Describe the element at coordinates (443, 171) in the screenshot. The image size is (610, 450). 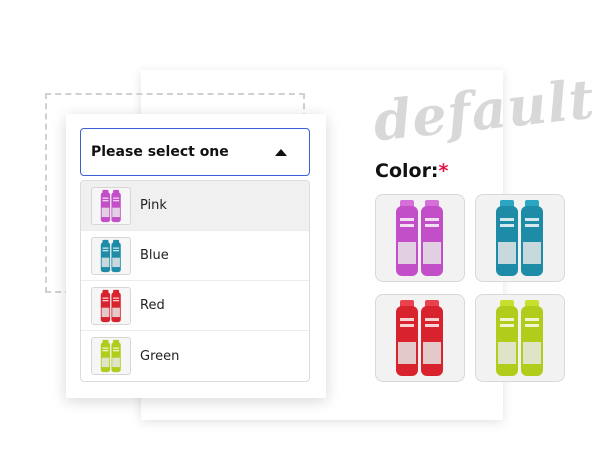
I see `required-mark: *` at that location.